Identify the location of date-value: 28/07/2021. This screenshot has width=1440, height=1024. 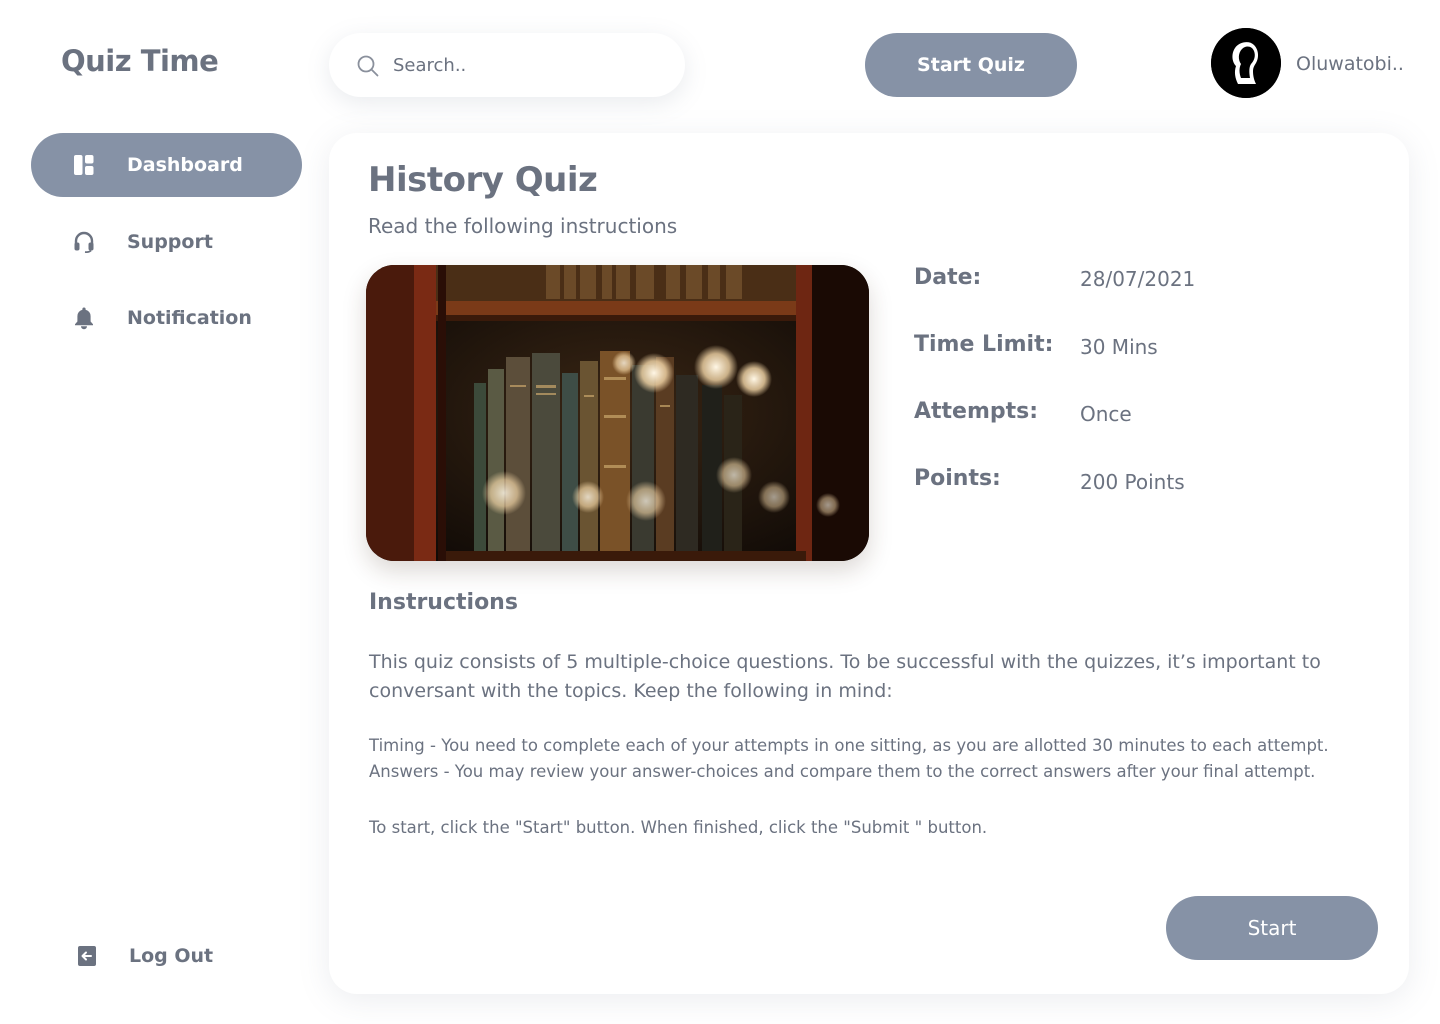
(1138, 279).